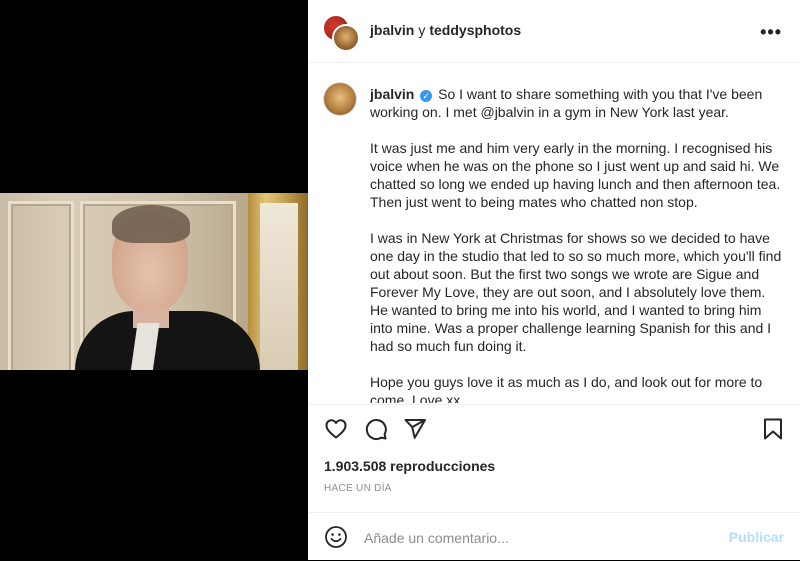  I want to click on share-icon, so click(415, 429).